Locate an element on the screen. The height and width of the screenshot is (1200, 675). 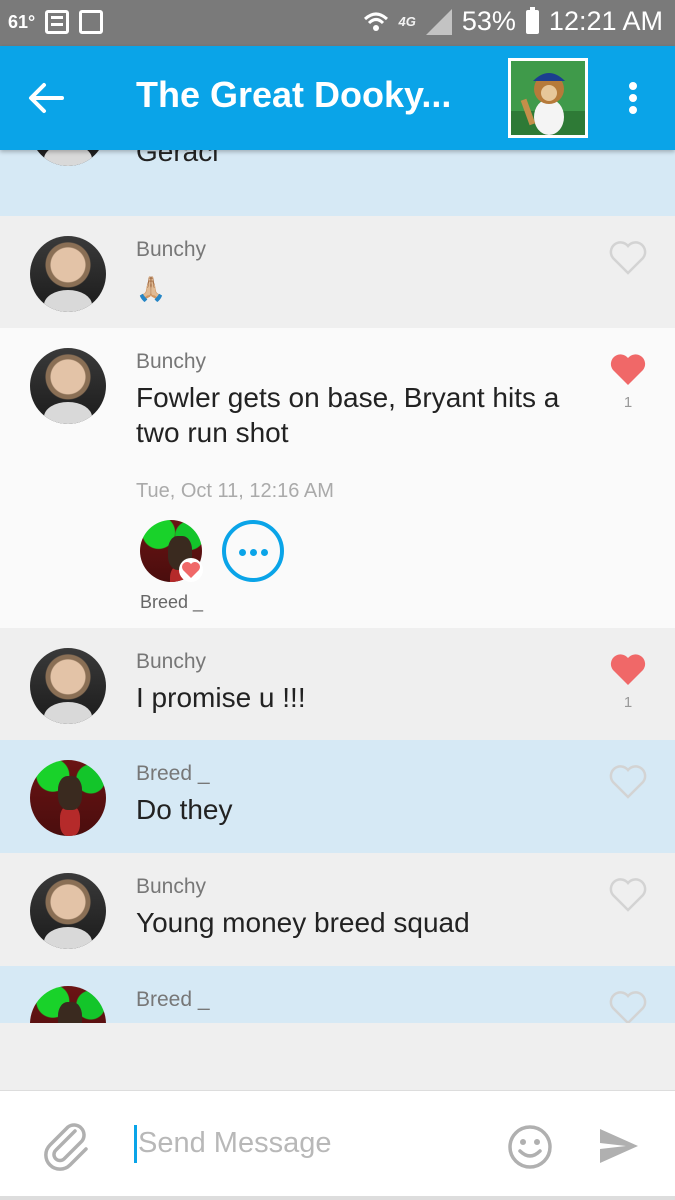
message-item: Bunchy Young money breed squad is located at coordinates (337, 909).